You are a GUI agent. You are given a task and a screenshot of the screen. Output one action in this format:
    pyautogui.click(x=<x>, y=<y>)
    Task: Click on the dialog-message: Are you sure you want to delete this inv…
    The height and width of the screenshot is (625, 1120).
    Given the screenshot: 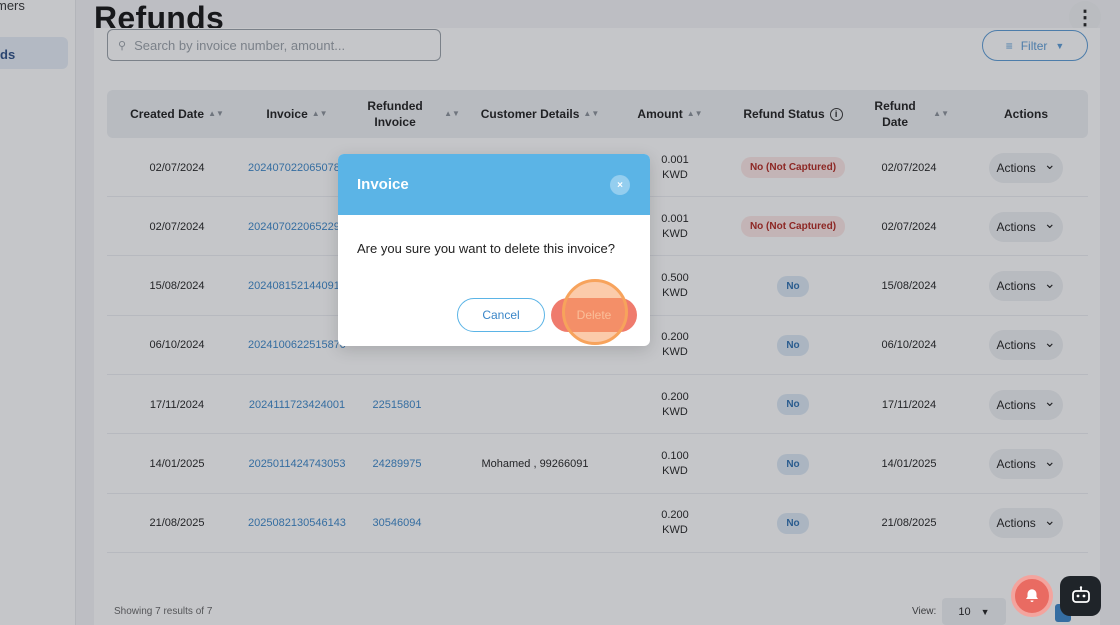 What is the action you would take?
    pyautogui.click(x=486, y=248)
    